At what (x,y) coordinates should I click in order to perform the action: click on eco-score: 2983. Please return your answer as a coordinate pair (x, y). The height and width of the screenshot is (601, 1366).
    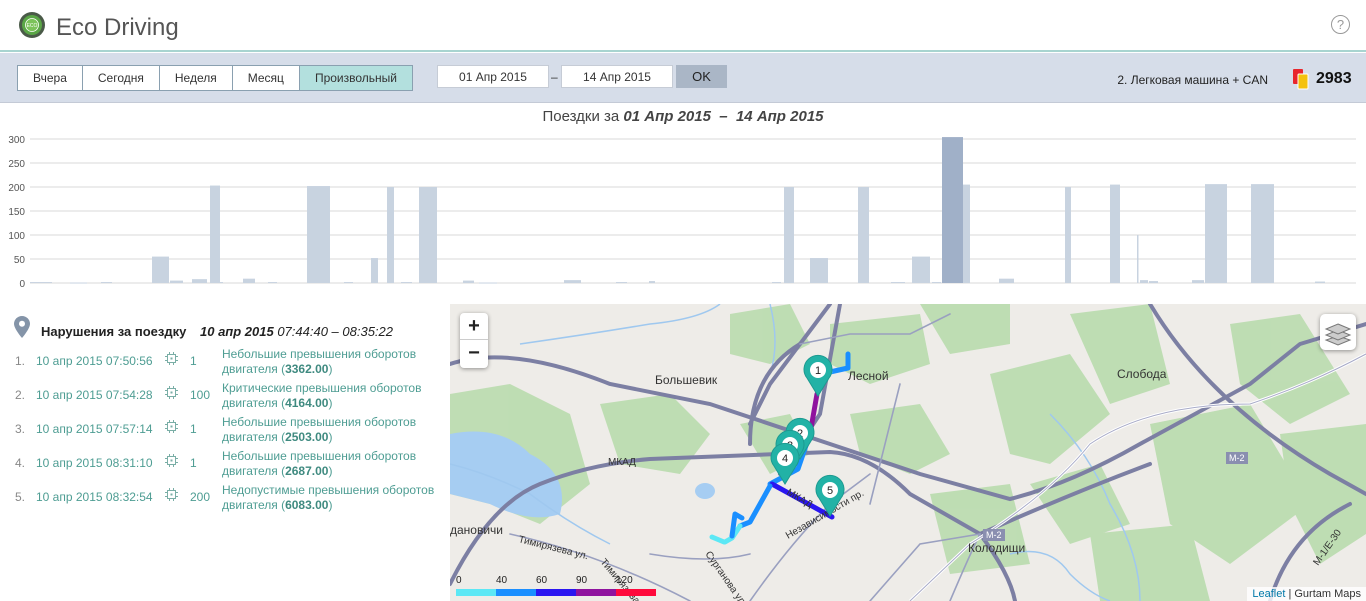
    Looking at the image, I should click on (1334, 78).